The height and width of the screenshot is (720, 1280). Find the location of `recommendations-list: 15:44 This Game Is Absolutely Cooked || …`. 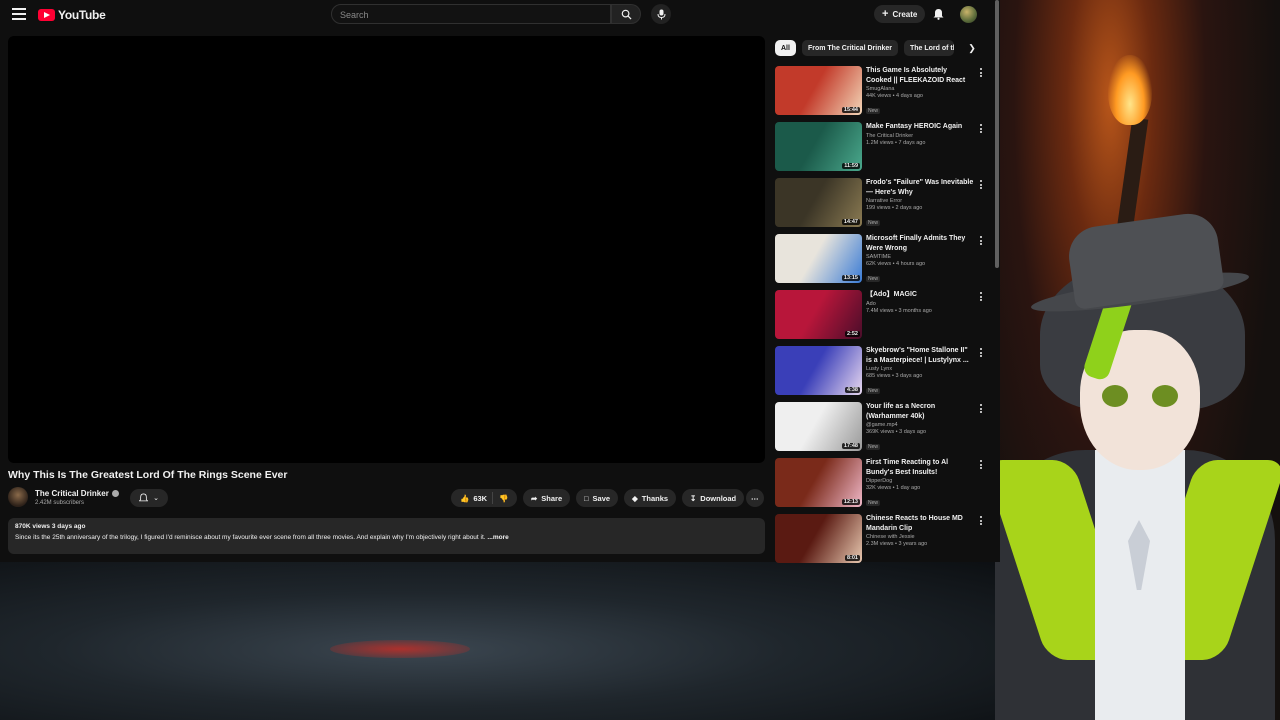

recommendations-list: 15:44 This Game Is Absolutely Cooked || … is located at coordinates (882, 318).